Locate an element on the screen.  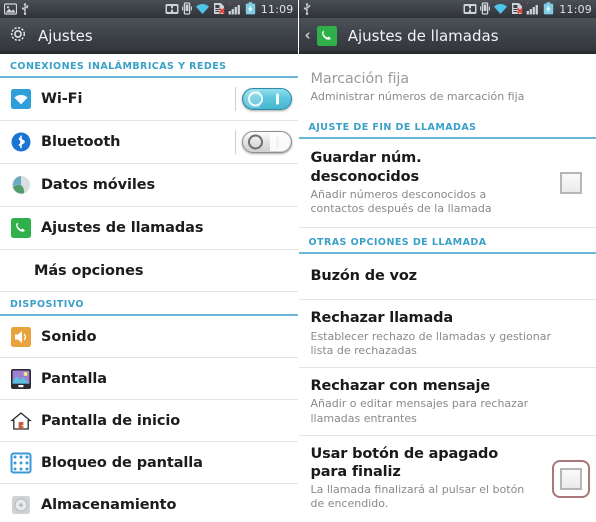
settings-row-label: Sonido is located at coordinates (69, 336).